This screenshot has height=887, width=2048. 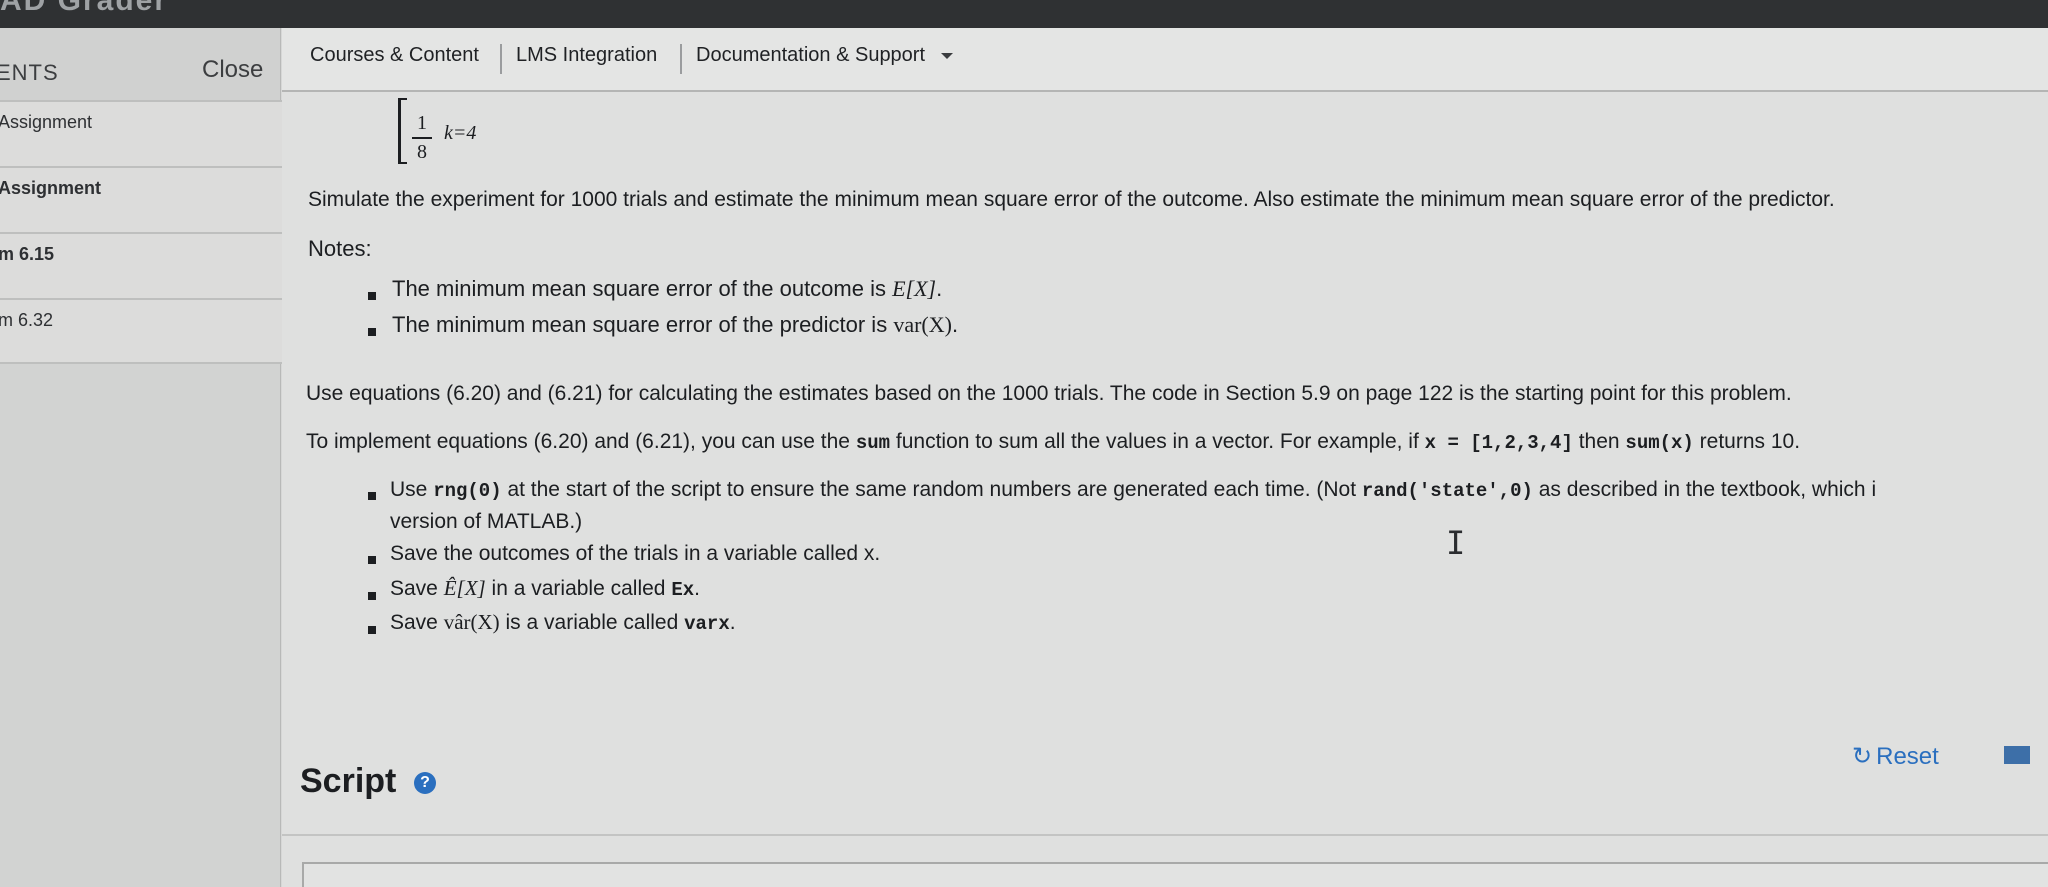 What do you see at coordinates (141, 331) in the screenshot?
I see `sidebar-item-problem-6-32: m 6.32` at bounding box center [141, 331].